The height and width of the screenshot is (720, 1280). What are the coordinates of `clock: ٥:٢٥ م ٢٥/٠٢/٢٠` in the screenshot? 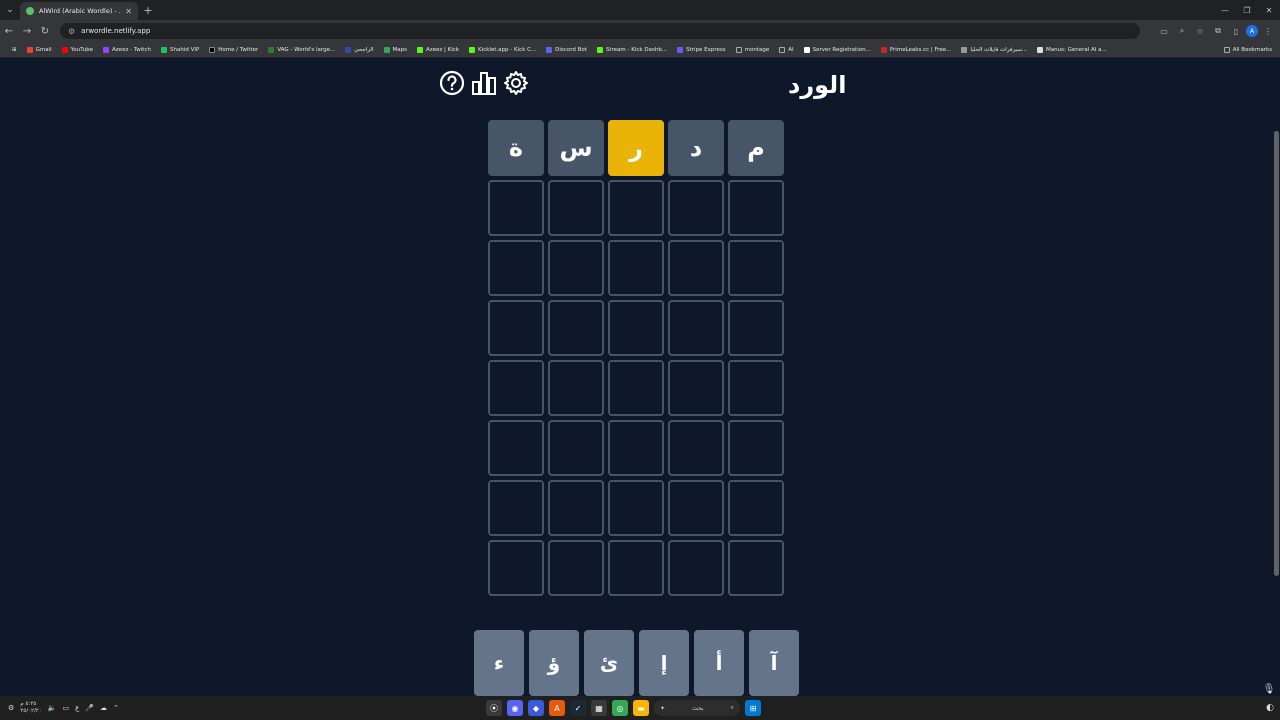 It's located at (30, 708).